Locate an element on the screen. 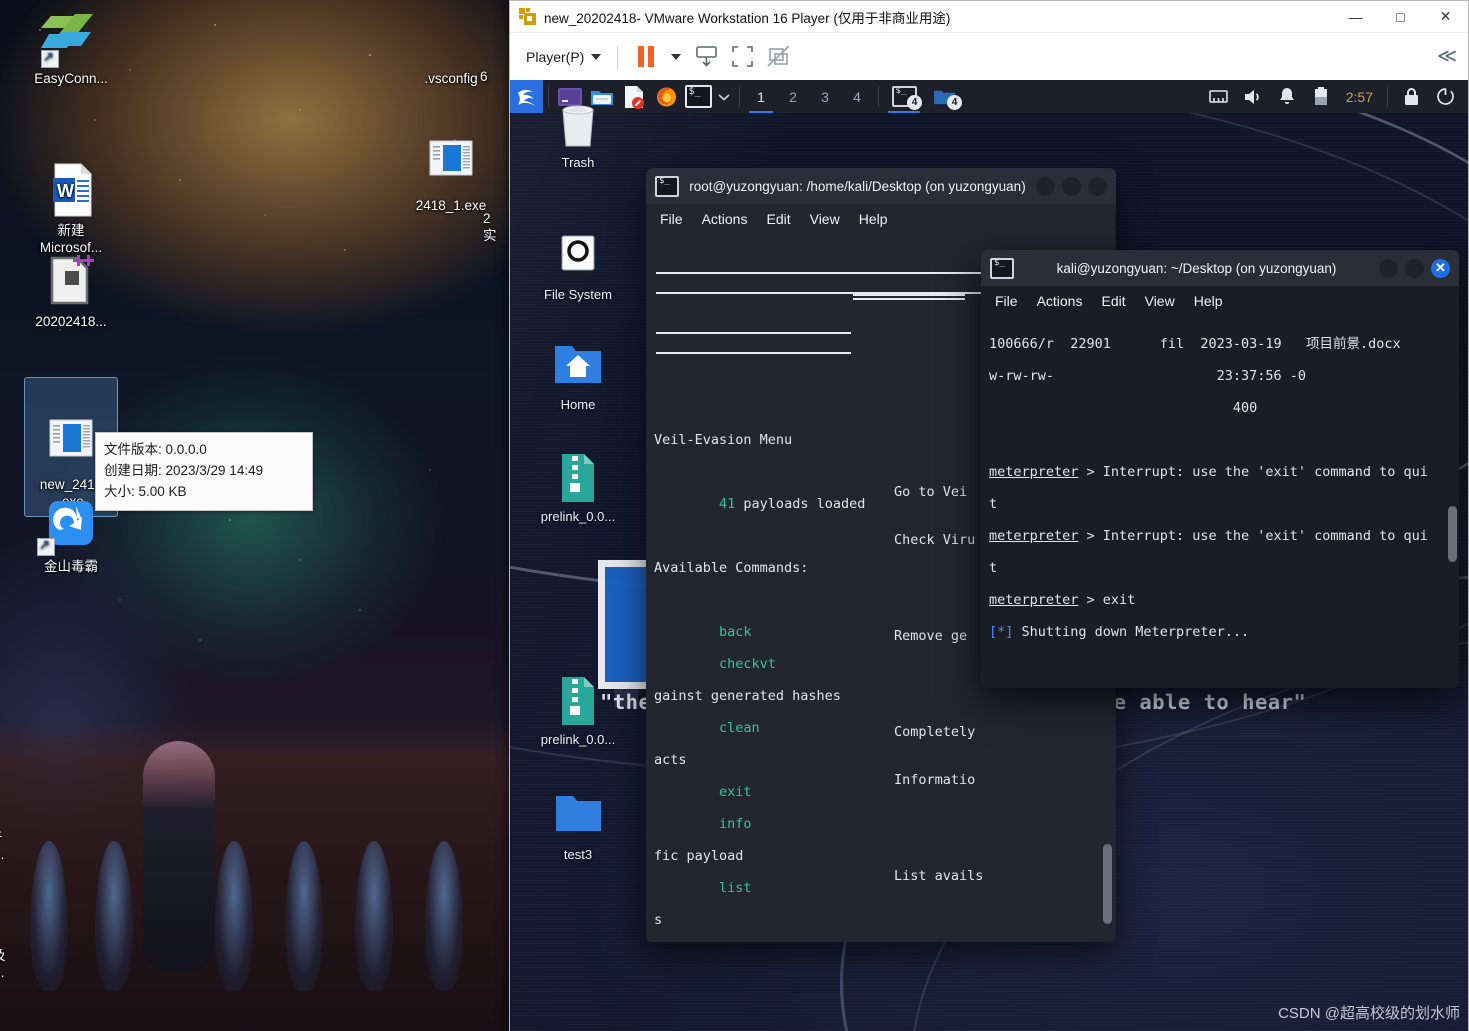 Image resolution: width=1469 pixels, height=1031 pixels. veil-payload-text: payloads loaded is located at coordinates (800, 504).